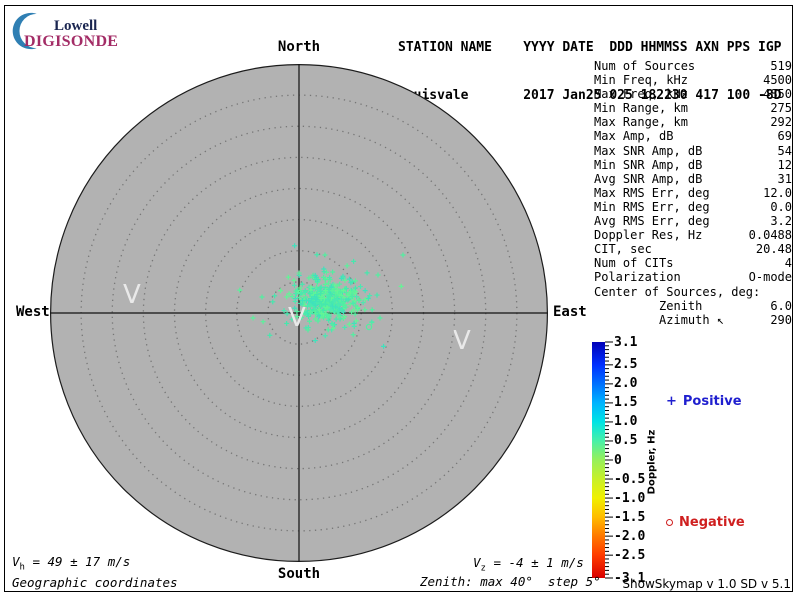 This screenshot has height=600, width=800. Describe the element at coordinates (777, 80) in the screenshot. I see `stat-value: 4500` at that location.